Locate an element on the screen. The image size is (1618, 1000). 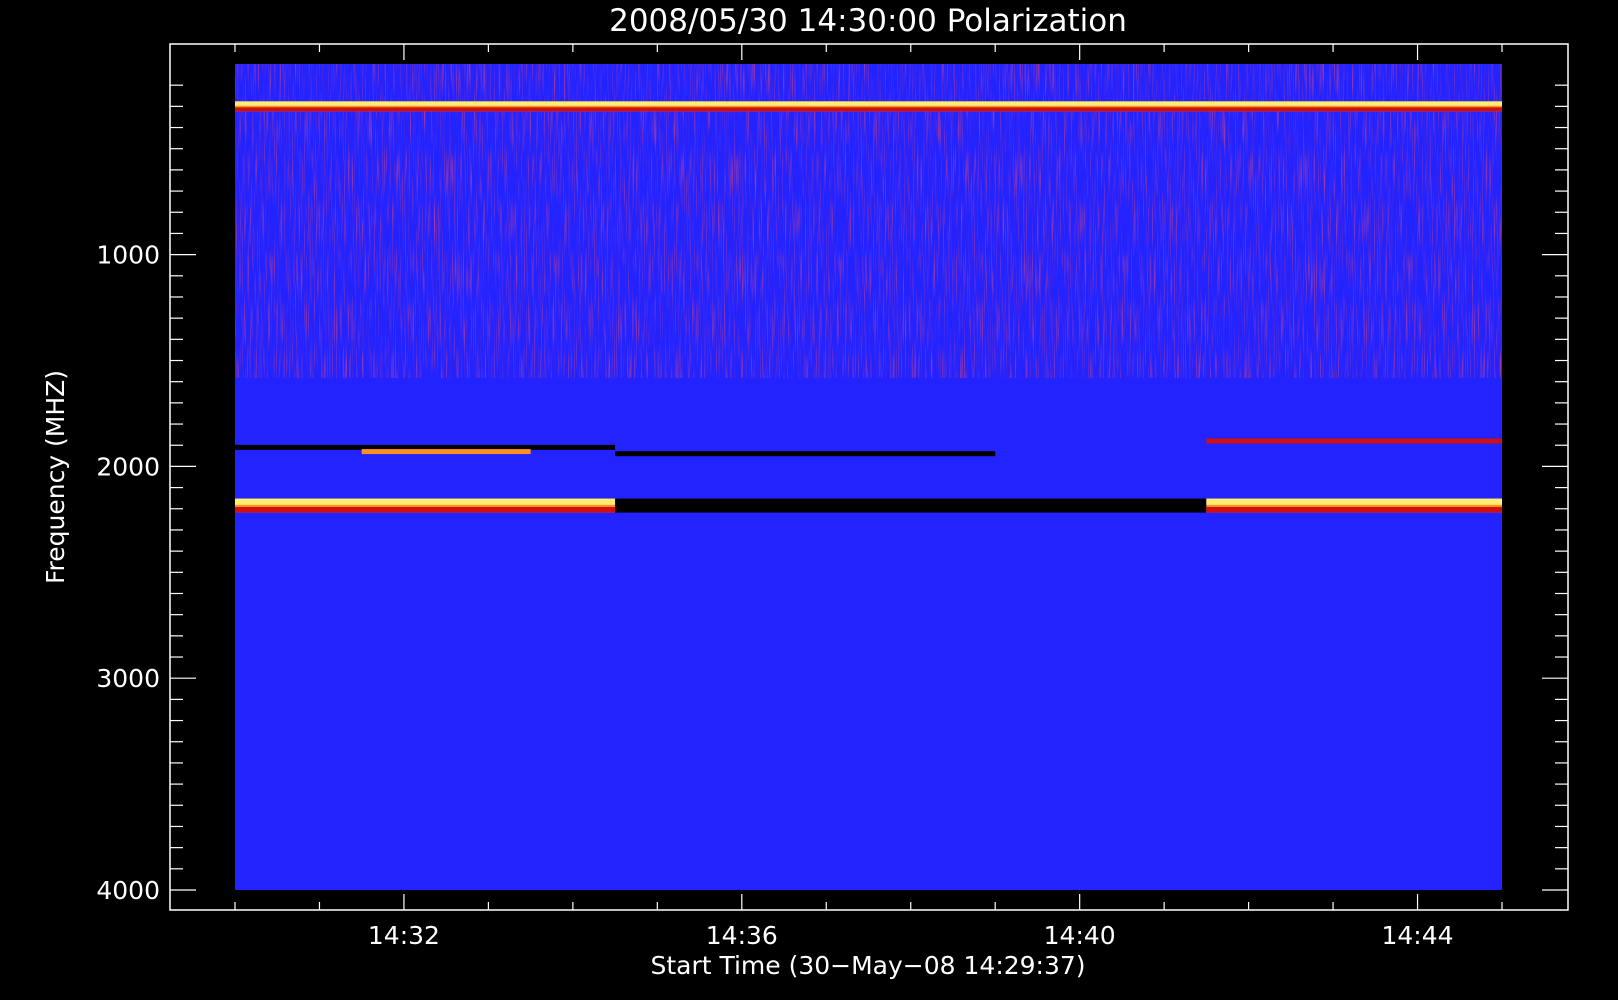
x-tick-label: 14:32 is located at coordinates (404, 935).